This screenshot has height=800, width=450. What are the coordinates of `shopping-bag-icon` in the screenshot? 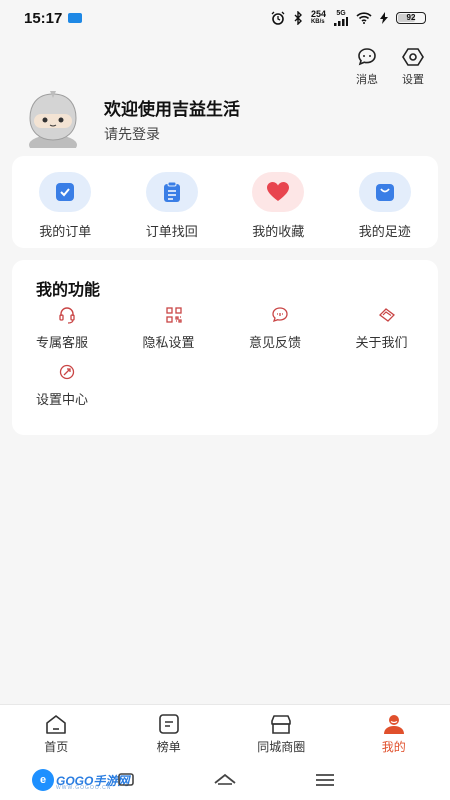 It's located at (384, 192).